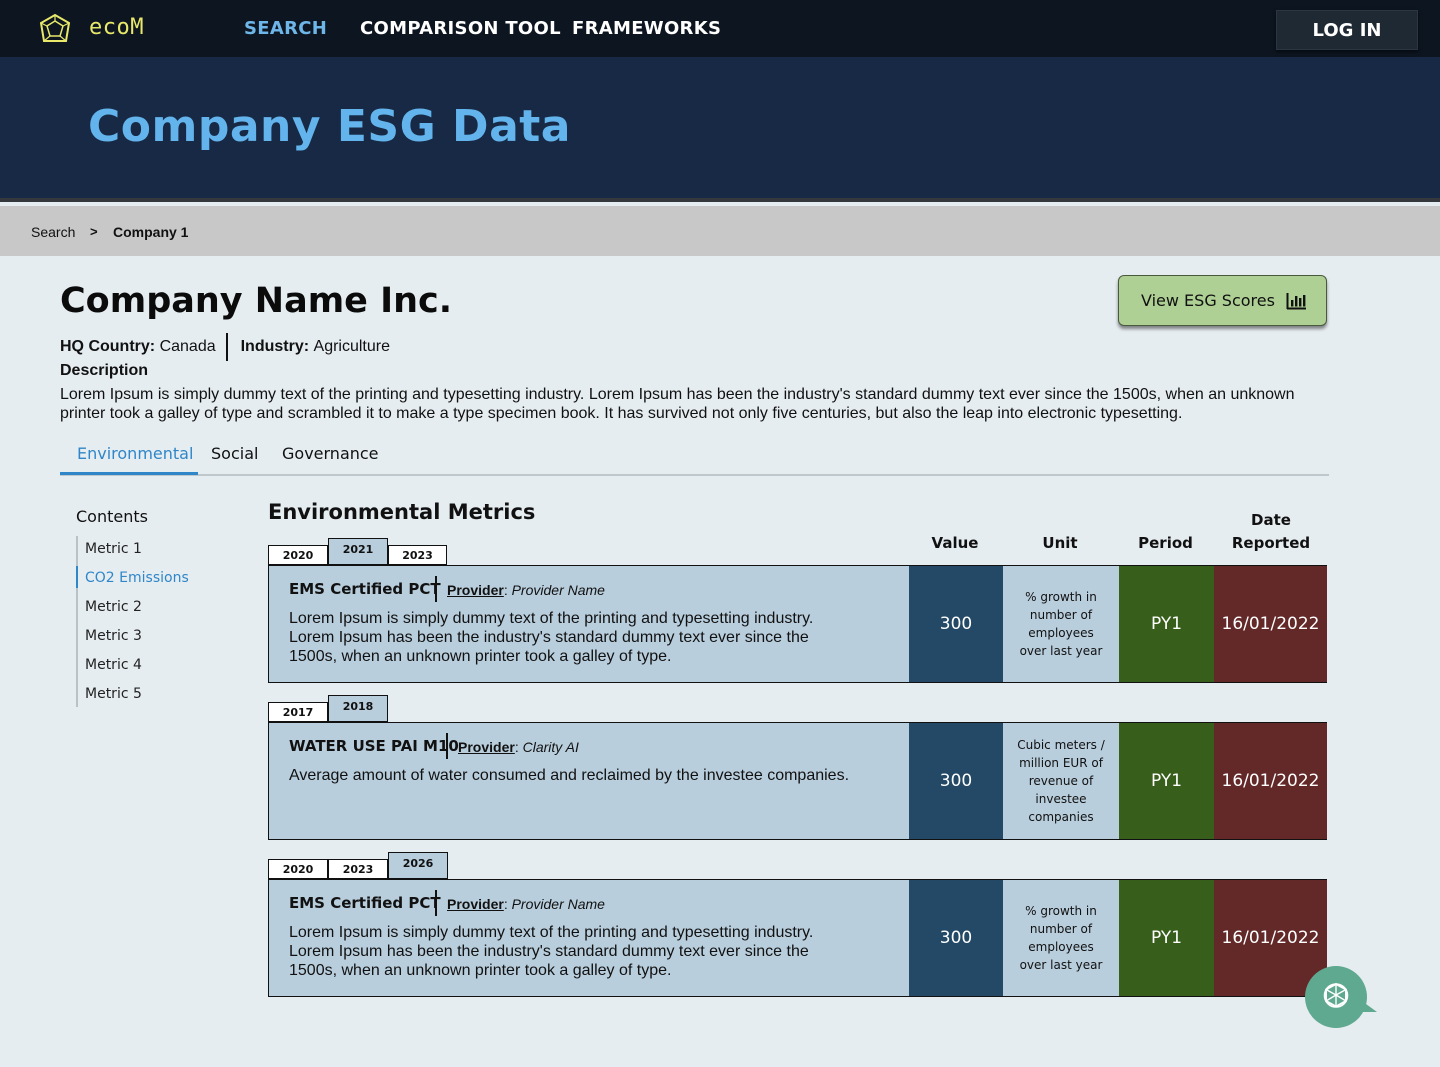 The width and height of the screenshot is (1440, 1067). What do you see at coordinates (955, 543) in the screenshot?
I see `column-header-value: Value` at bounding box center [955, 543].